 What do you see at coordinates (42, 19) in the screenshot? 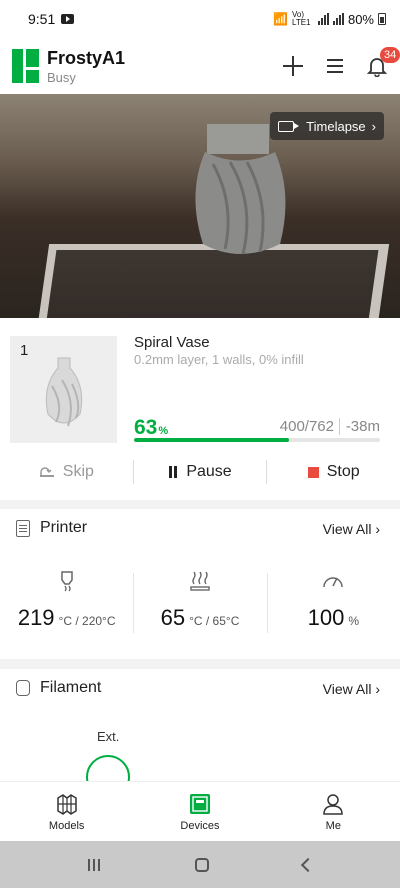
I see `status-time: 9:51` at bounding box center [42, 19].